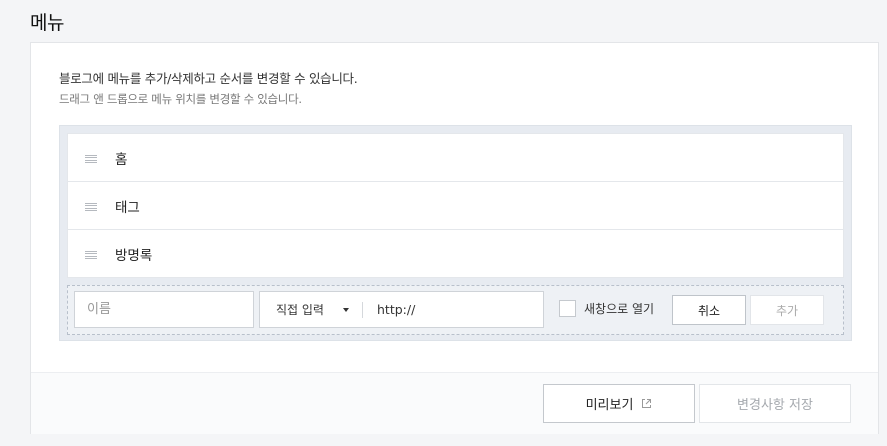 Image resolution: width=887 pixels, height=446 pixels. I want to click on menu-item-label: 방명록, so click(134, 255).